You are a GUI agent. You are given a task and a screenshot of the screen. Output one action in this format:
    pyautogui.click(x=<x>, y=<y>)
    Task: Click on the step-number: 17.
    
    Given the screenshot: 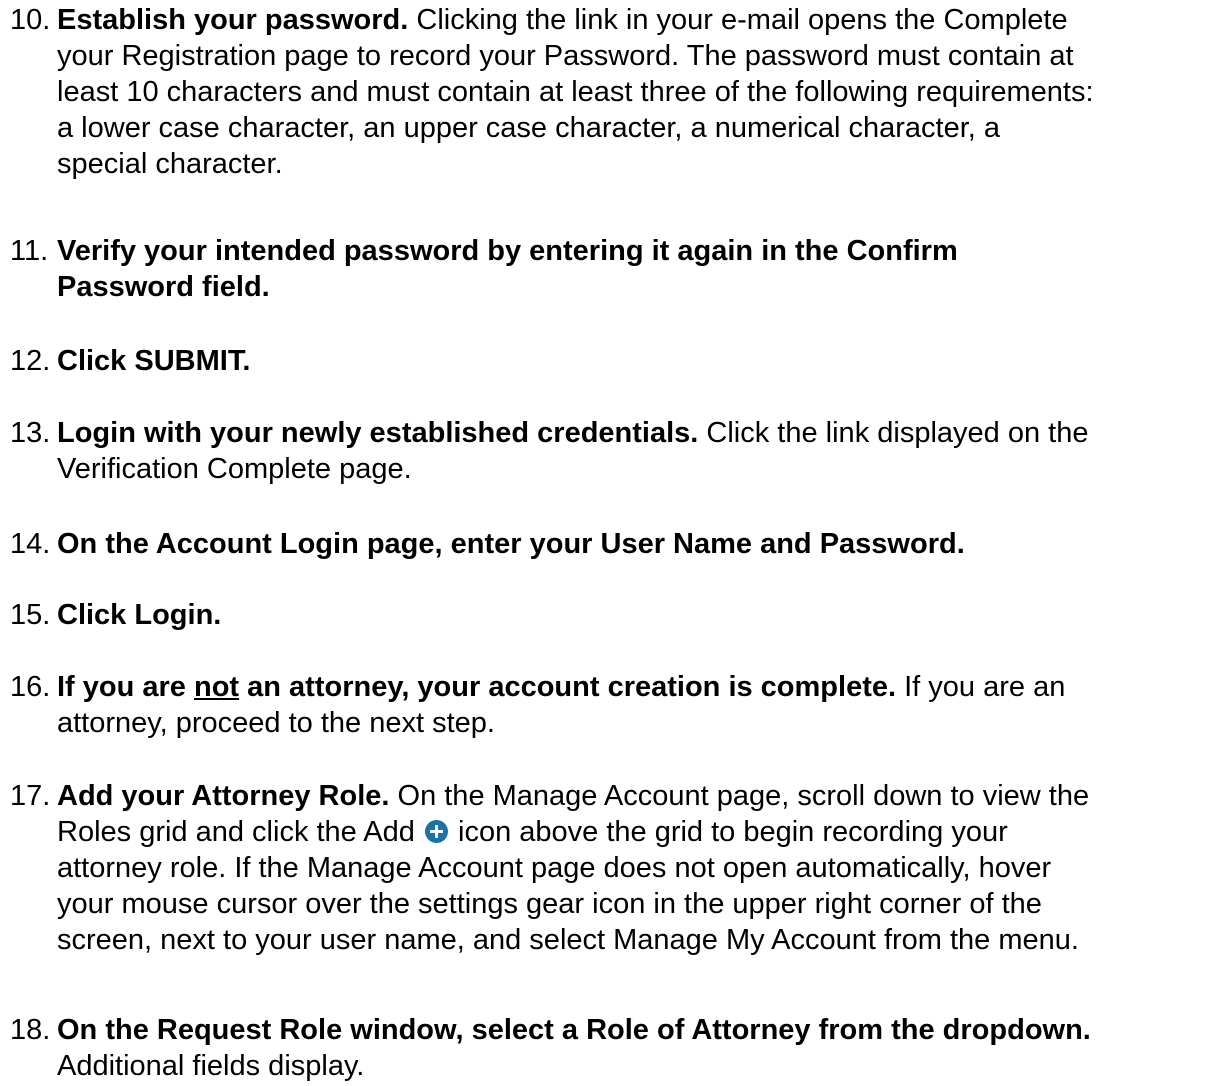 What is the action you would take?
    pyautogui.click(x=30, y=796)
    